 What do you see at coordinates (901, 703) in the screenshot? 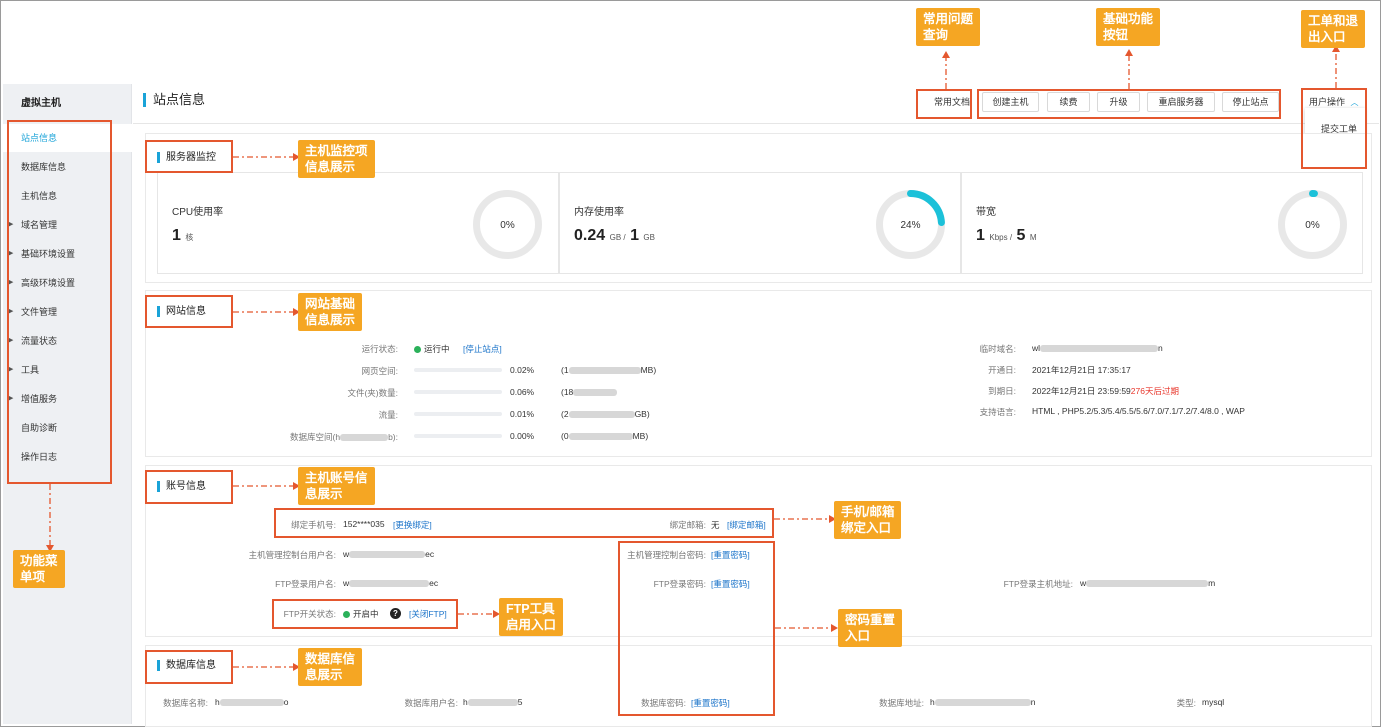
I see `db-address-label: 数据库地址:` at bounding box center [901, 703].